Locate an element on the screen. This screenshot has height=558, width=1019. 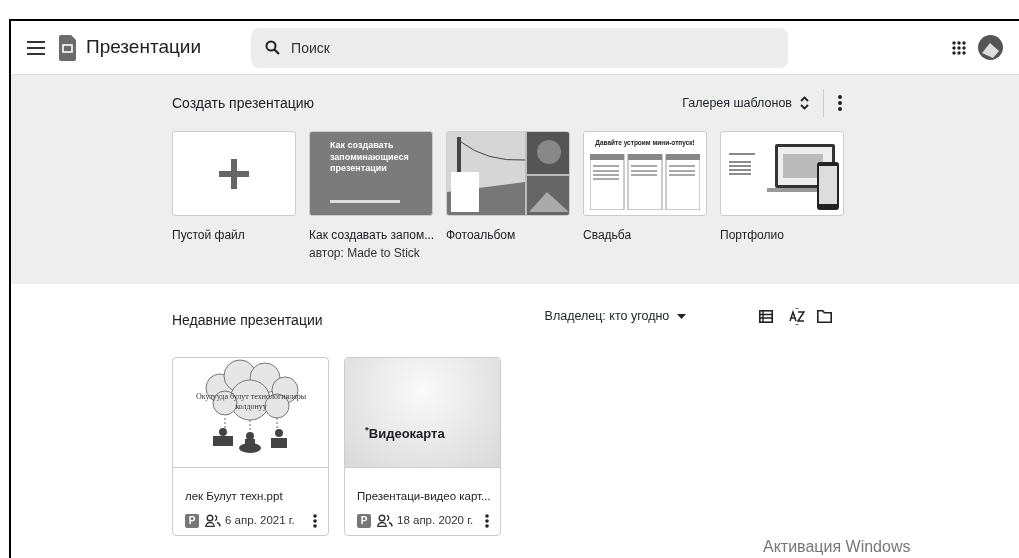
sort-icon is located at coordinates (797, 316).